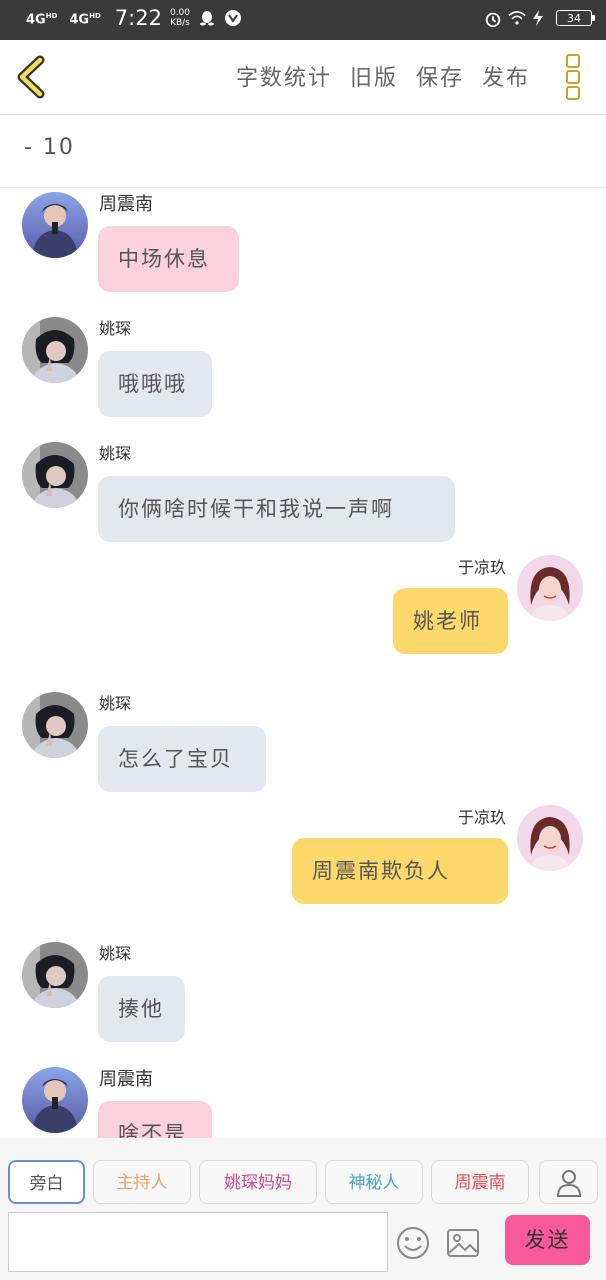  I want to click on role-chip: 主持人, so click(142, 1182).